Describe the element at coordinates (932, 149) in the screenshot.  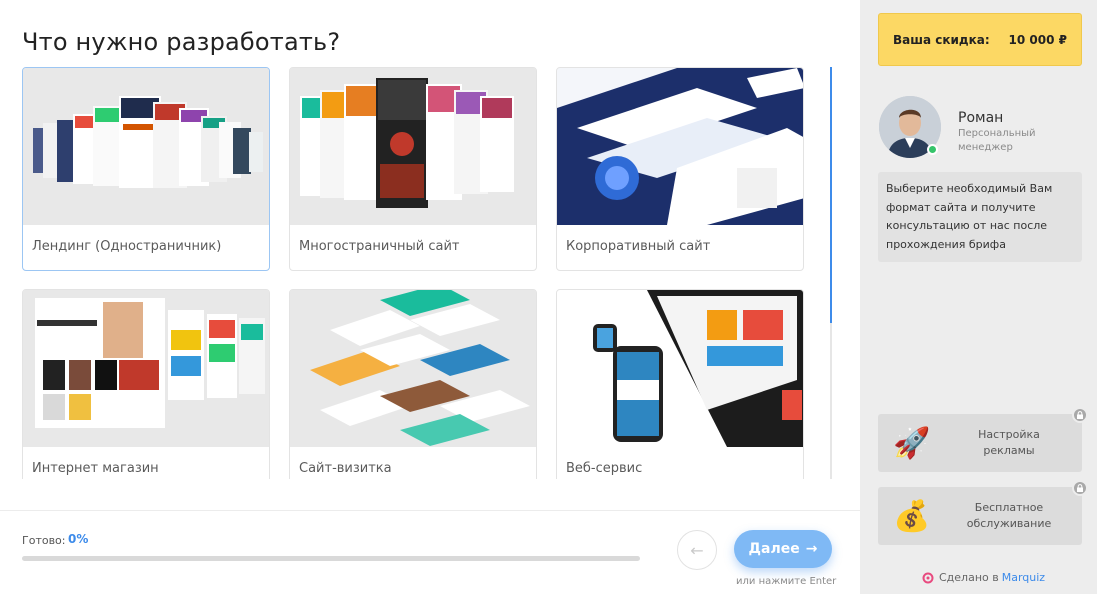
I see `online-status-icon` at that location.